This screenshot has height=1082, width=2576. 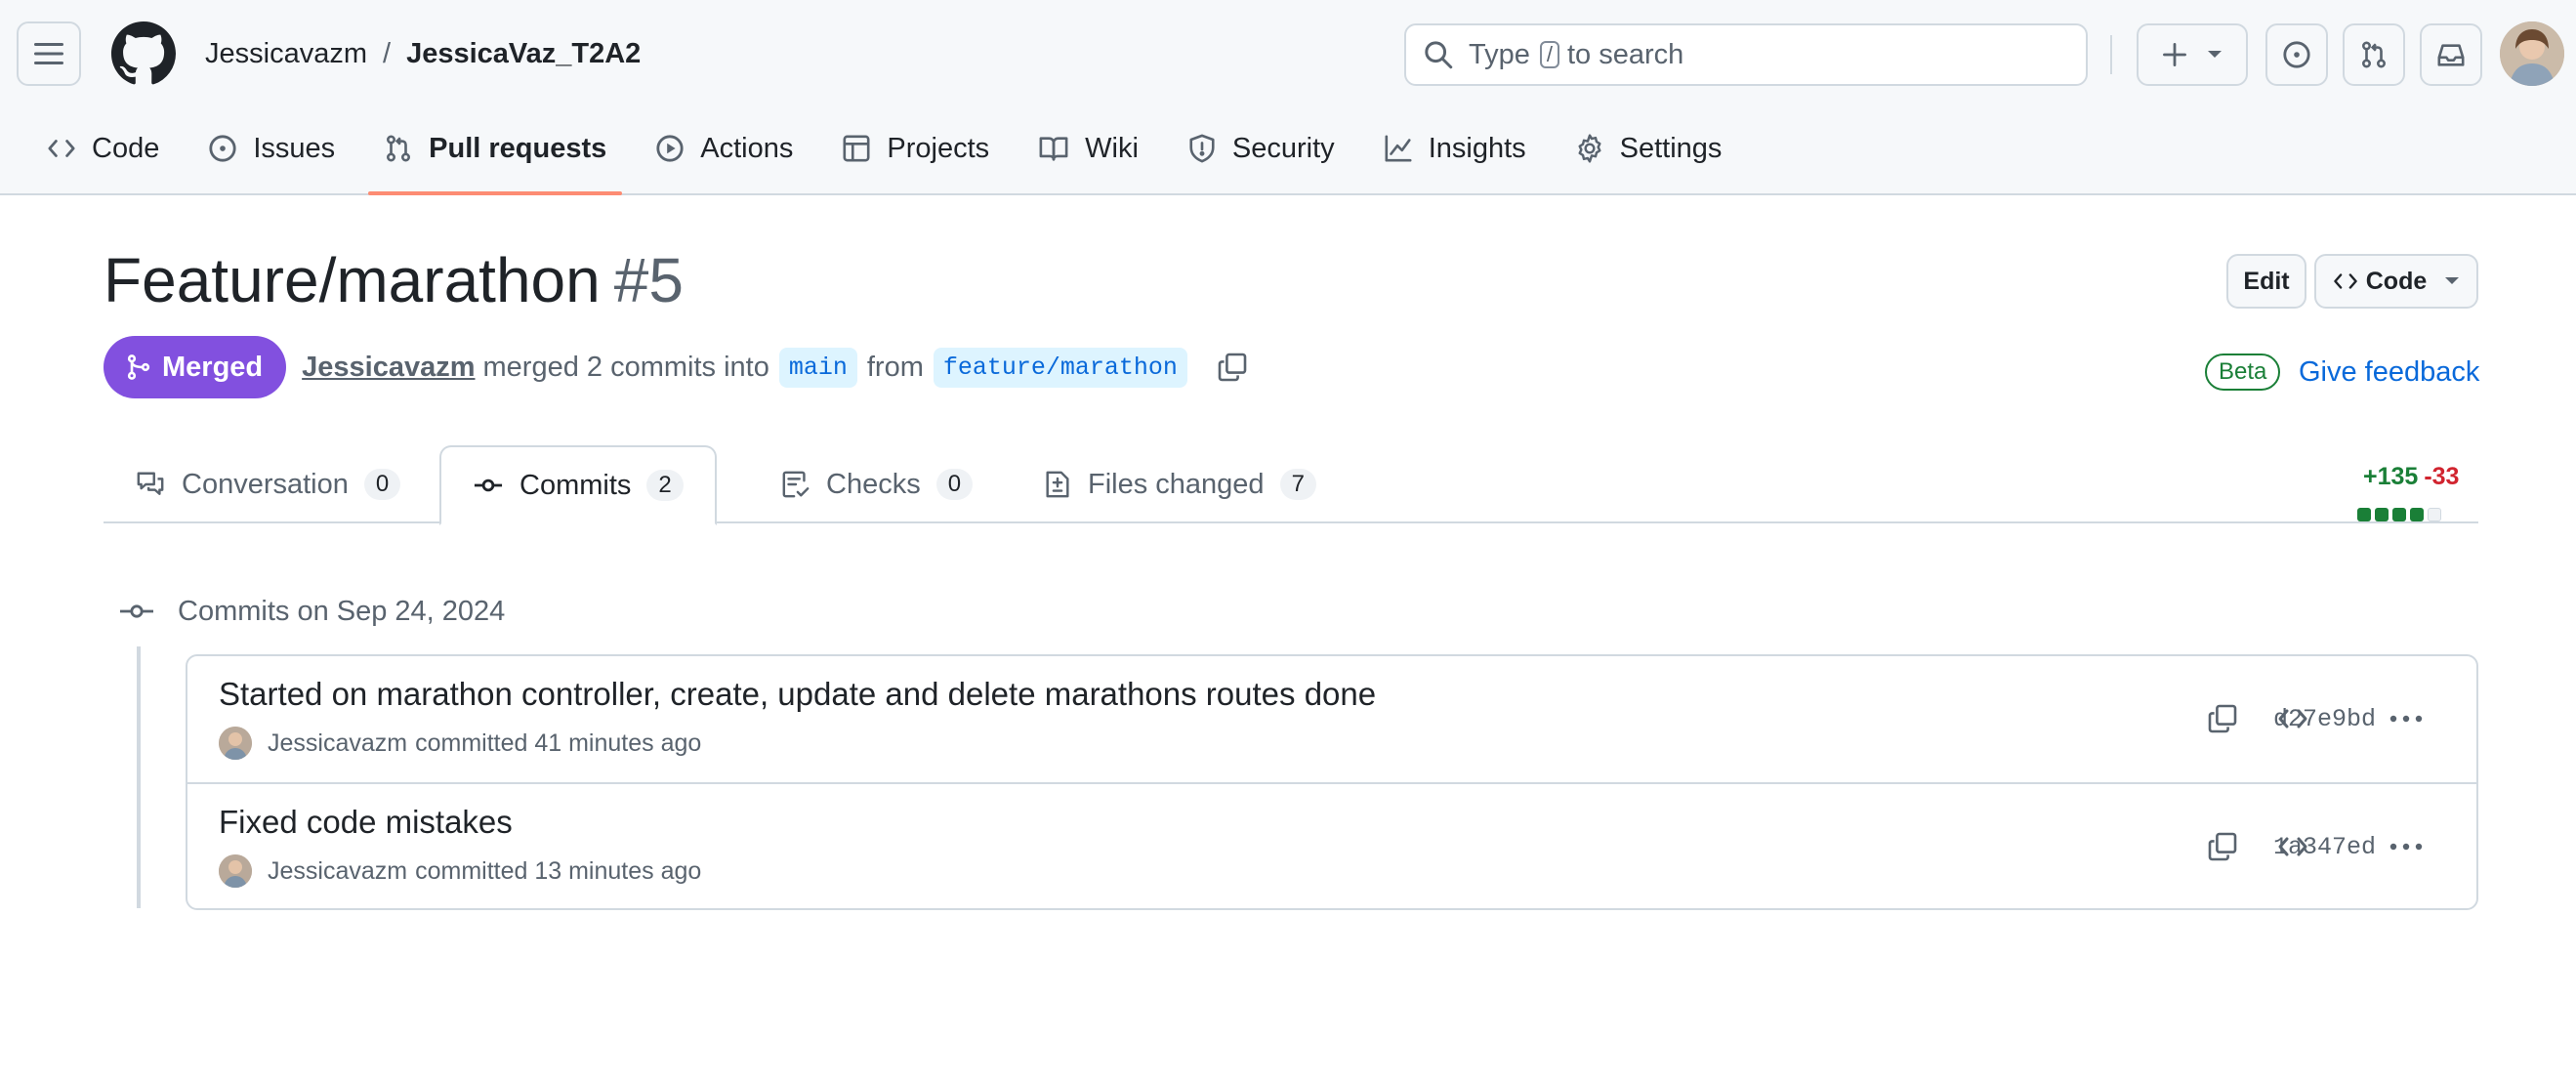 I want to click on menu-button, so click(x=49, y=54).